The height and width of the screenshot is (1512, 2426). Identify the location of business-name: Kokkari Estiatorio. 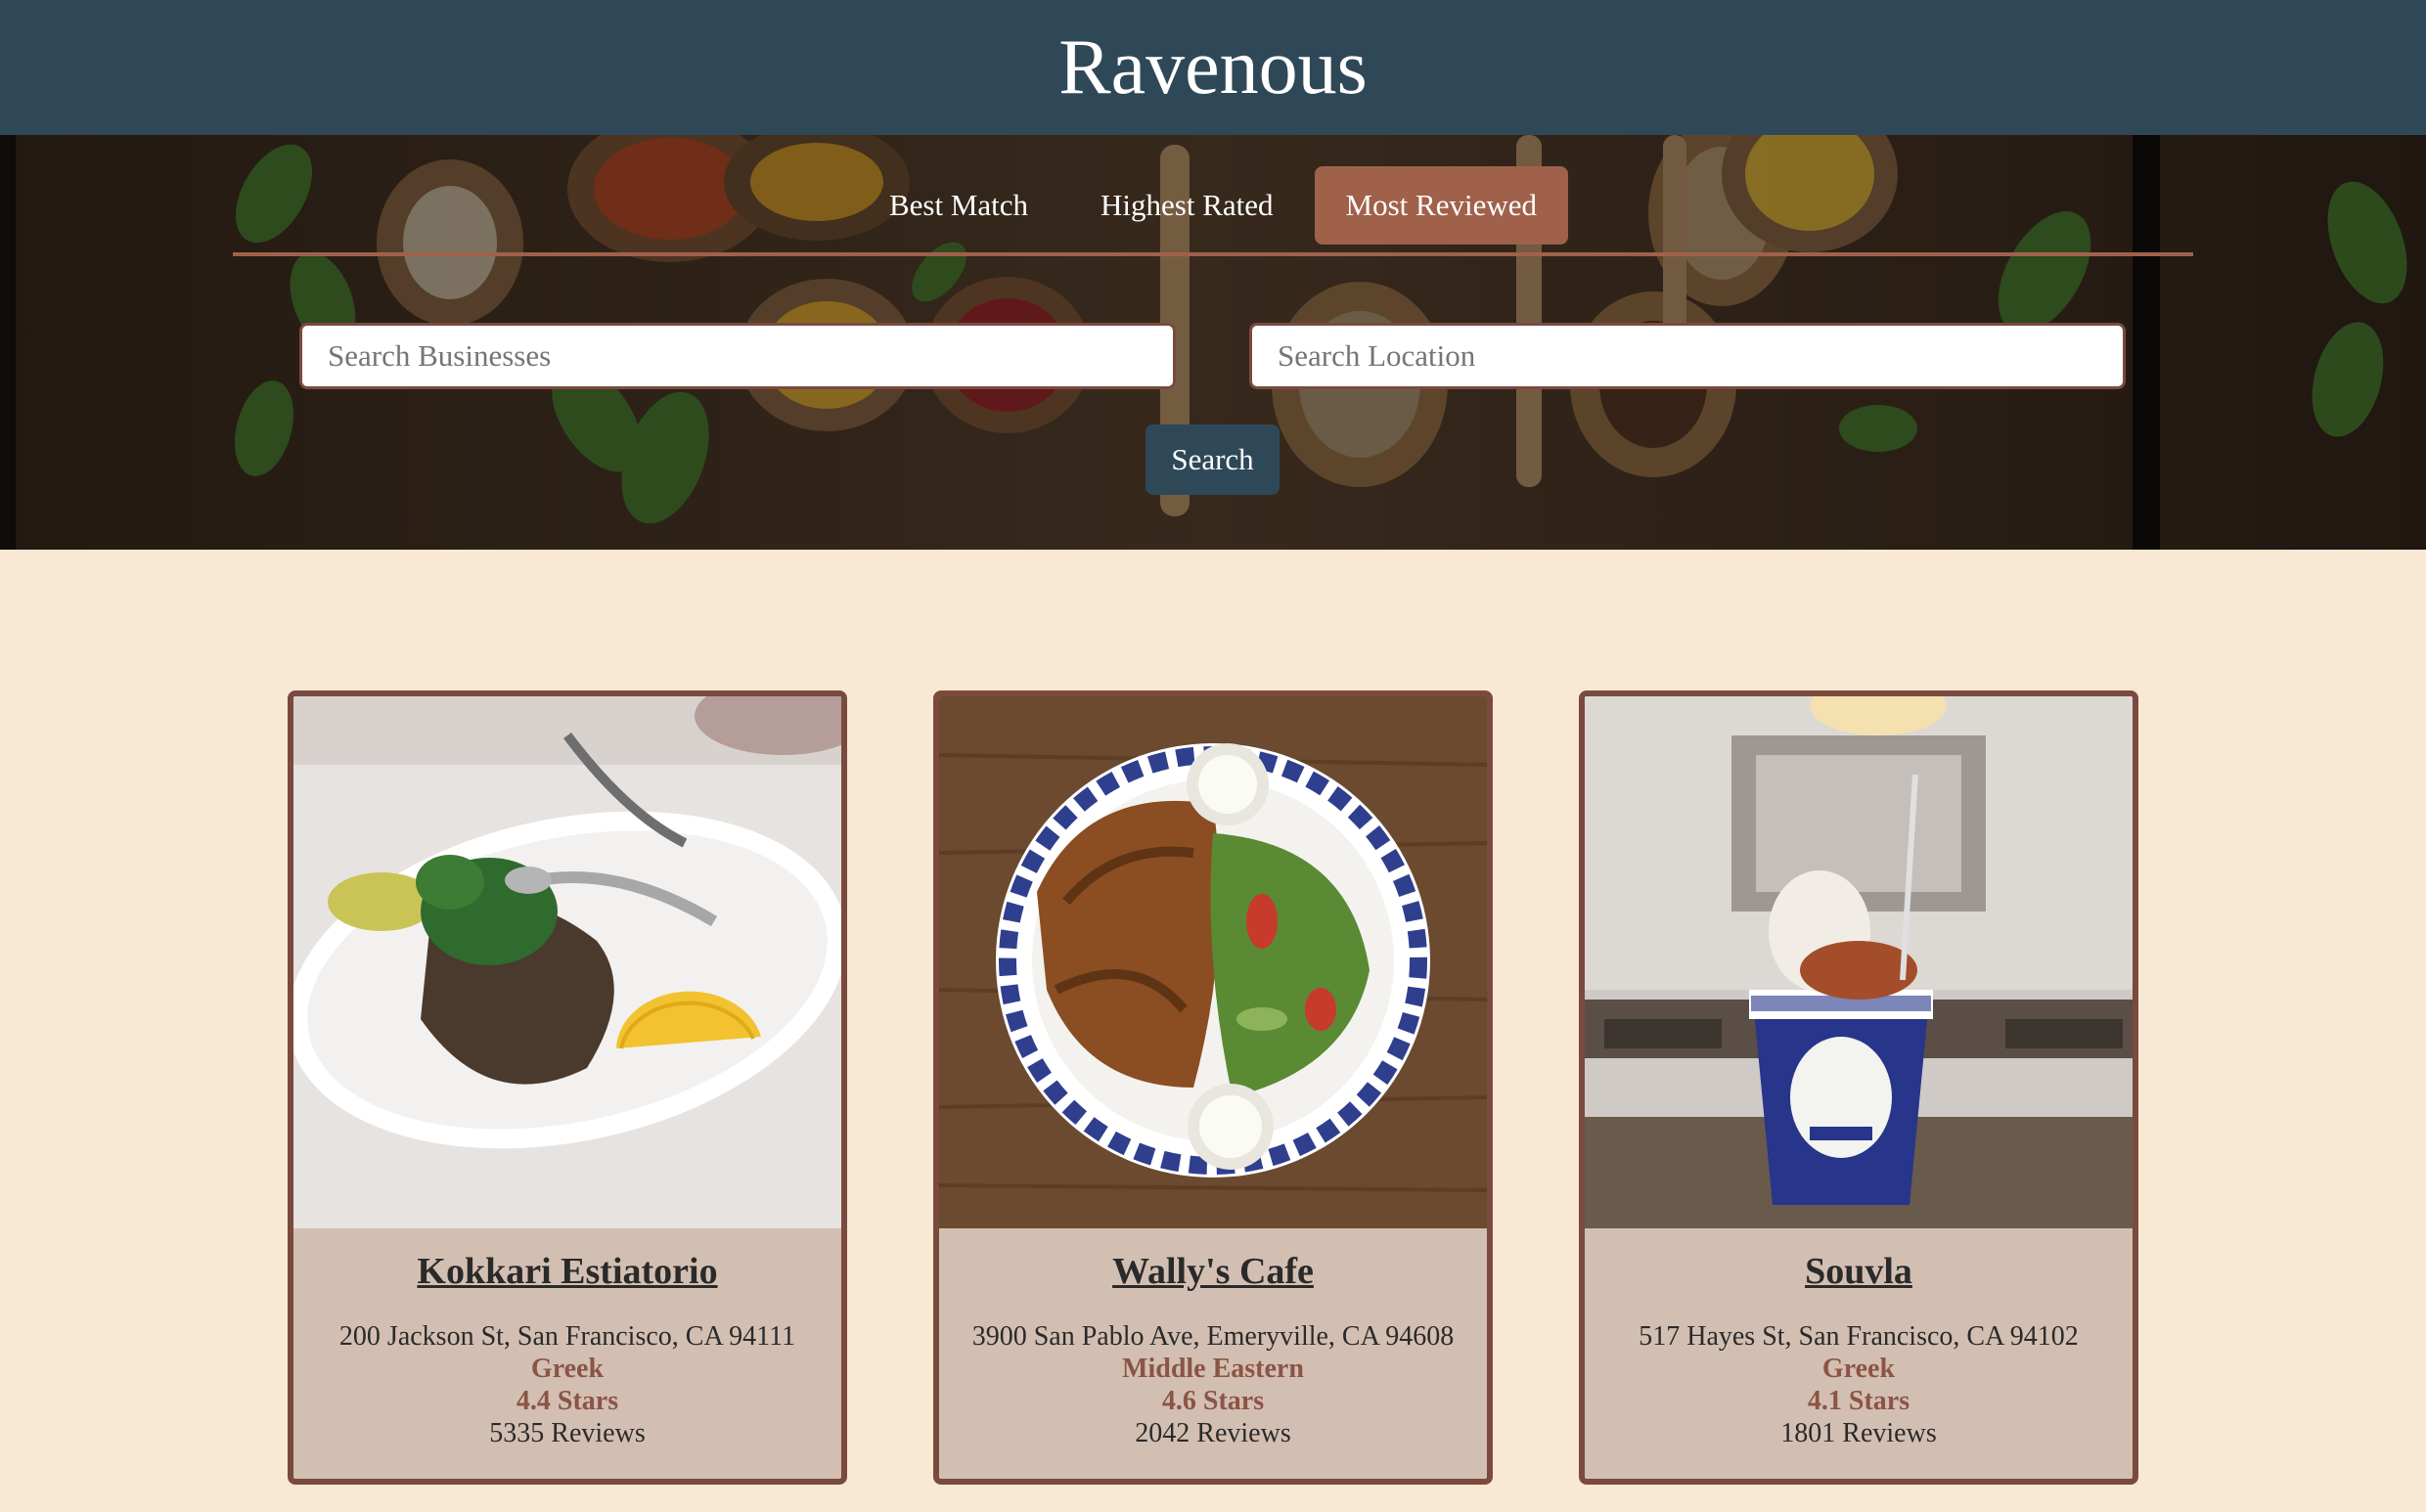
(567, 1273).